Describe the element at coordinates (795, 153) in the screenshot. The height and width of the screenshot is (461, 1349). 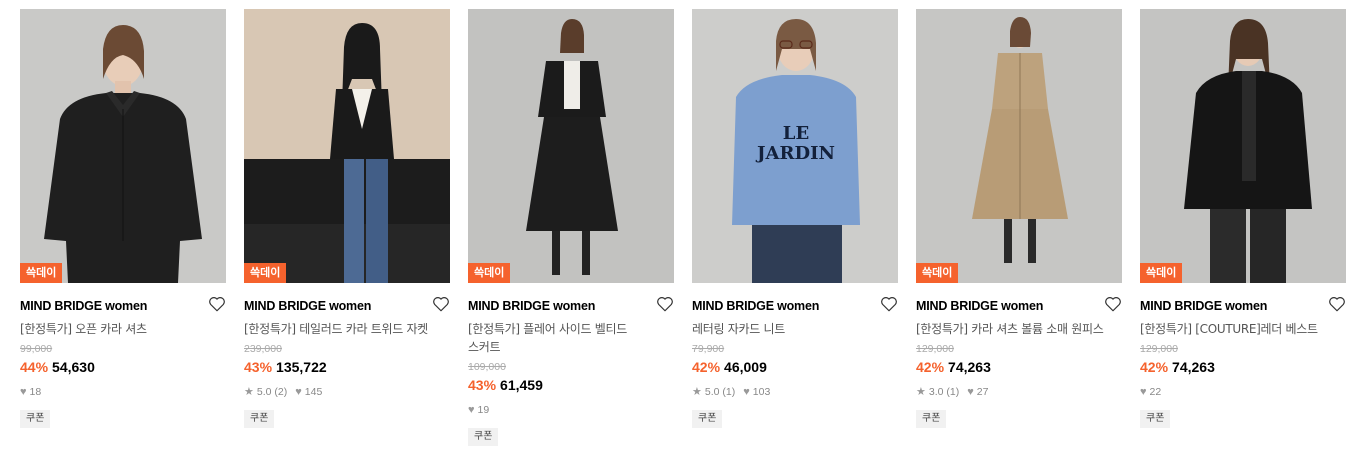
I see `svg-text: JARDIN` at that location.